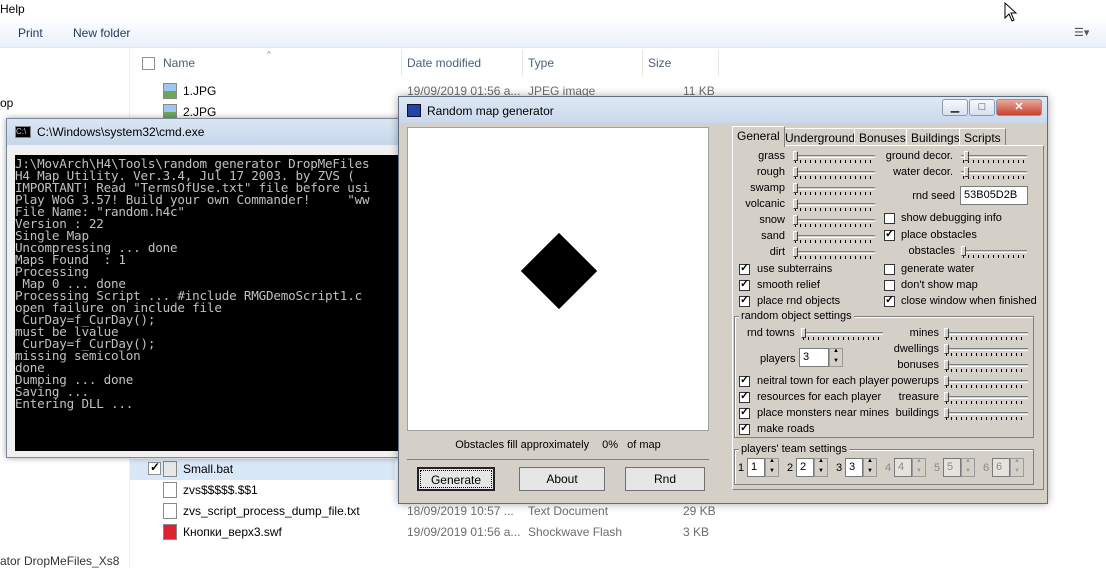 This screenshot has height=568, width=1106. I want to click on use-subterrains-checkbox, so click(744, 268).